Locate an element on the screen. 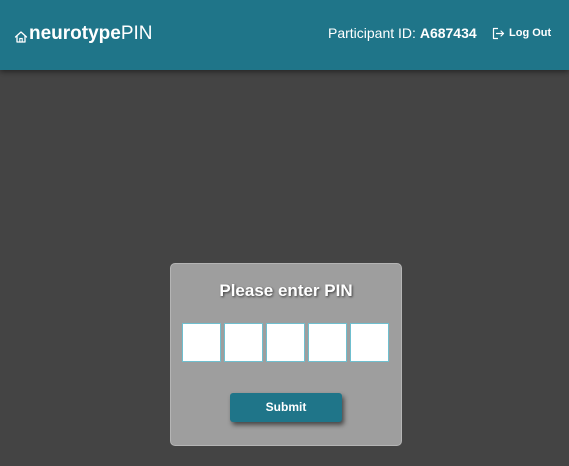 This screenshot has height=466, width=569. brand-logo: neurotype PIN is located at coordinates (83, 34).